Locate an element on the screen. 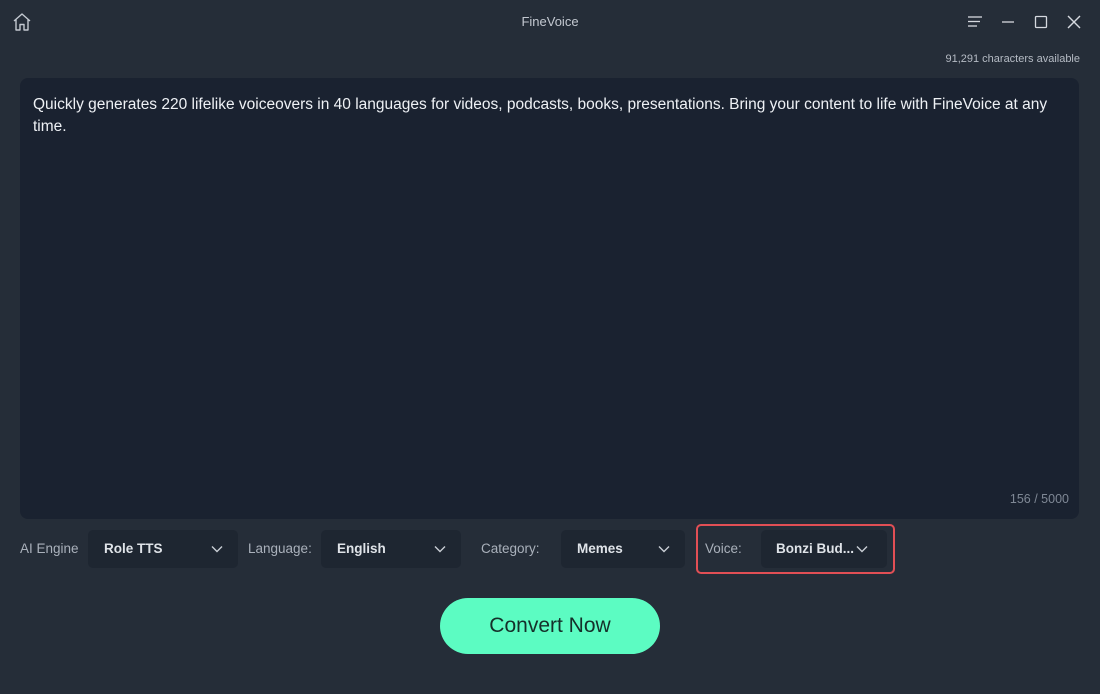 This screenshot has height=694, width=1100. menu-button is located at coordinates (974, 22).